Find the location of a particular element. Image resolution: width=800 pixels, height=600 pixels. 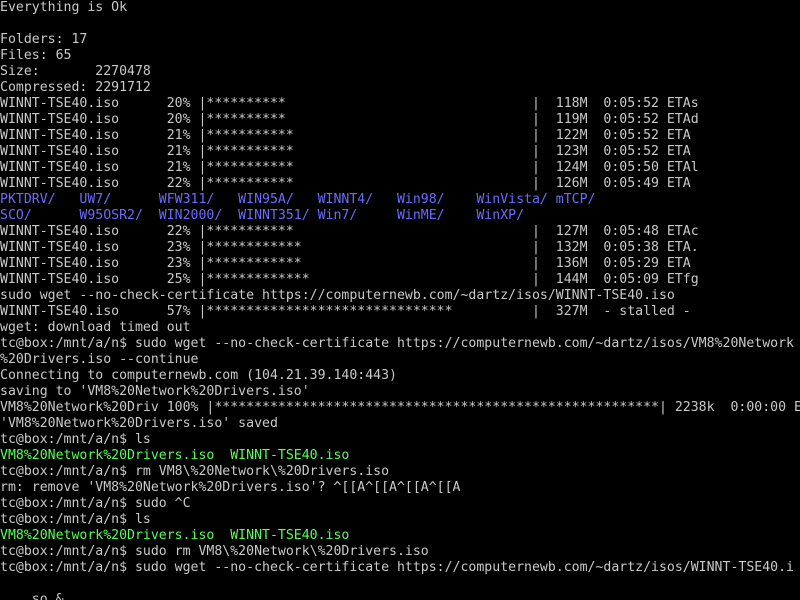

terminal-line-text: Folders: 17 is located at coordinates (44, 39).